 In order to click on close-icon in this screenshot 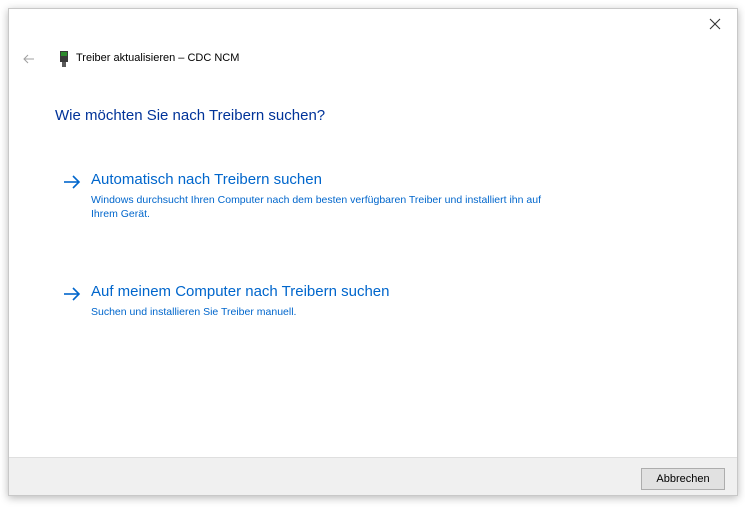, I will do `click(715, 24)`.